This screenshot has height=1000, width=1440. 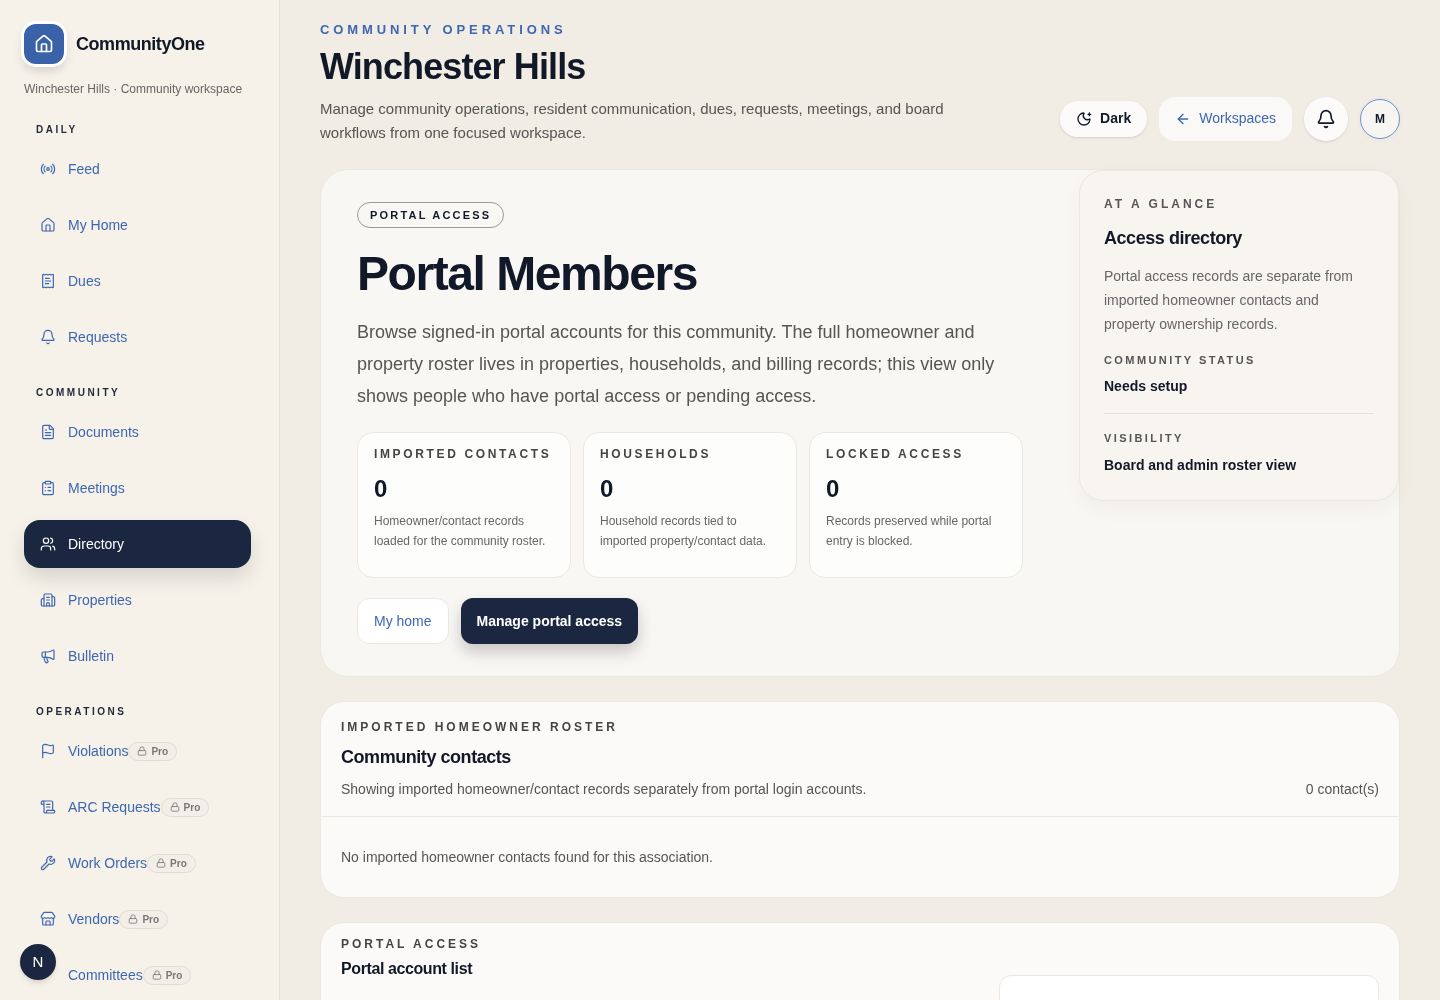 I want to click on sidebar-item: Work Orders, so click(x=108, y=863).